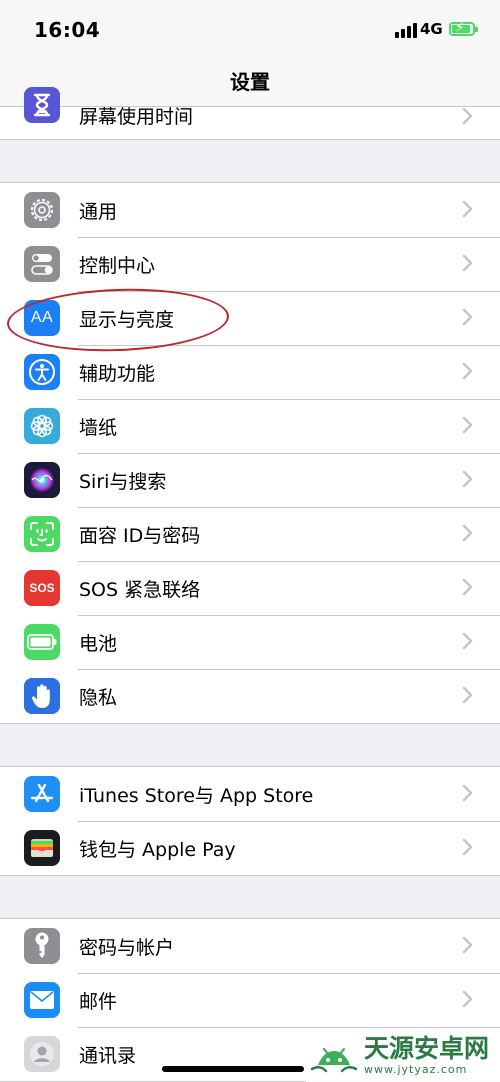 The image size is (500, 1082). What do you see at coordinates (250, 588) in the screenshot?
I see `settings-row-emergency-sos: SOS SOS 紧急联络` at bounding box center [250, 588].